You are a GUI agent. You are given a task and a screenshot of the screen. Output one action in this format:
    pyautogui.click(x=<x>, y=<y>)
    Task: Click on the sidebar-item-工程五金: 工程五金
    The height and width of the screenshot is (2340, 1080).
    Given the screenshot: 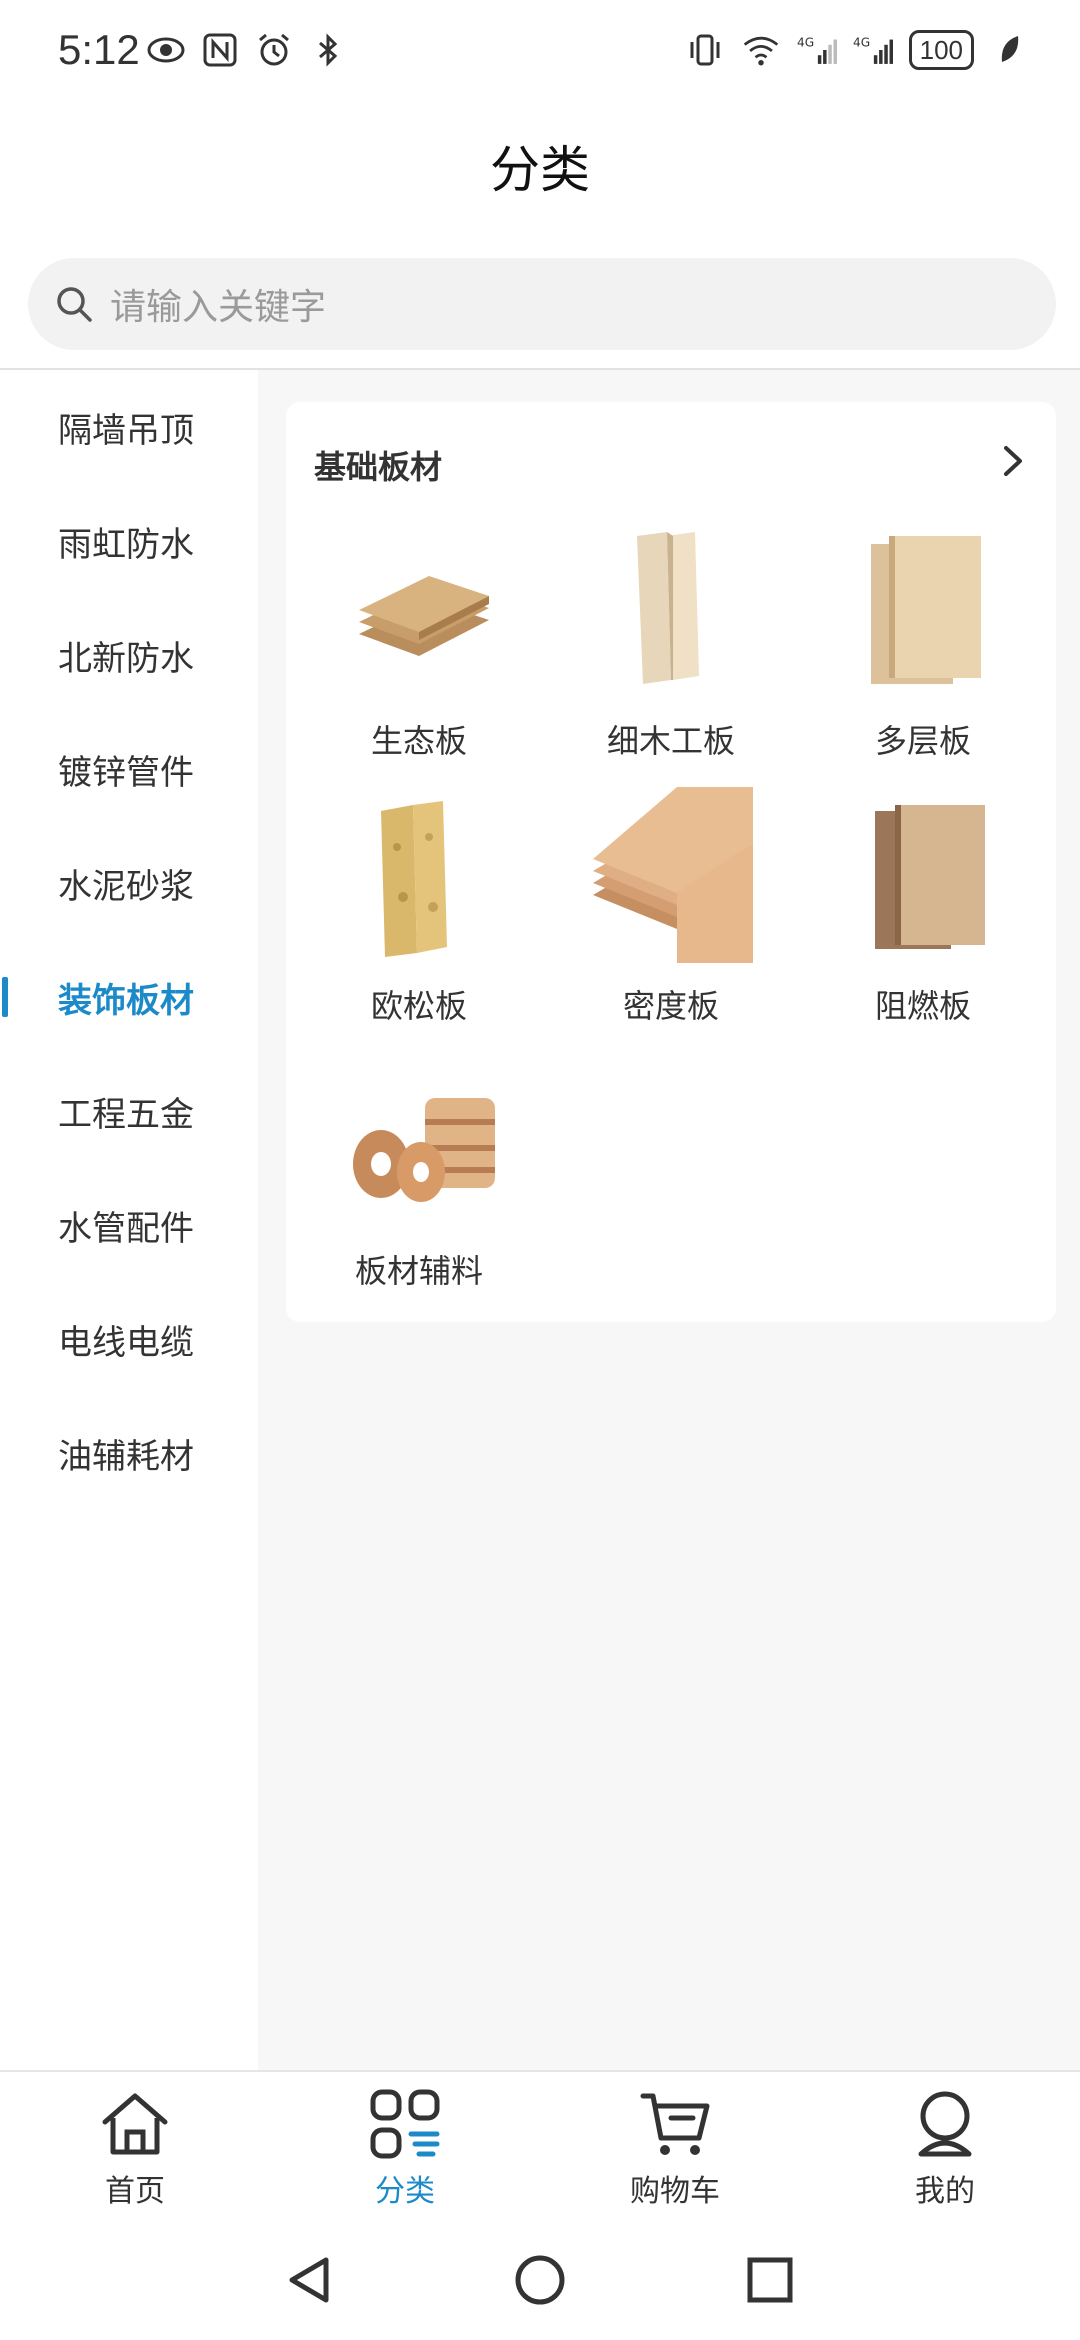 What is the action you would take?
    pyautogui.click(x=129, y=1111)
    